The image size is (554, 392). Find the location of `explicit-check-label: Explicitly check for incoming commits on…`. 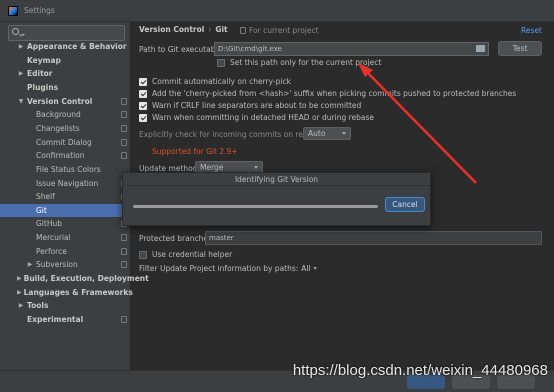

explicit-check-label: Explicitly check for incoming commits on… is located at coordinates (234, 134).